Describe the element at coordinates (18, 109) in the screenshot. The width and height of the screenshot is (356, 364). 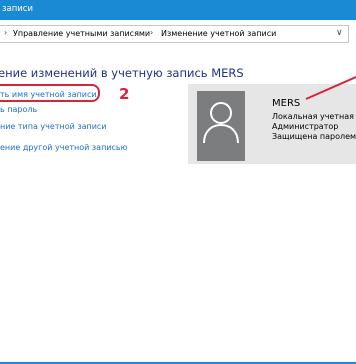
I see `link-change-password: ь пароль` at that location.